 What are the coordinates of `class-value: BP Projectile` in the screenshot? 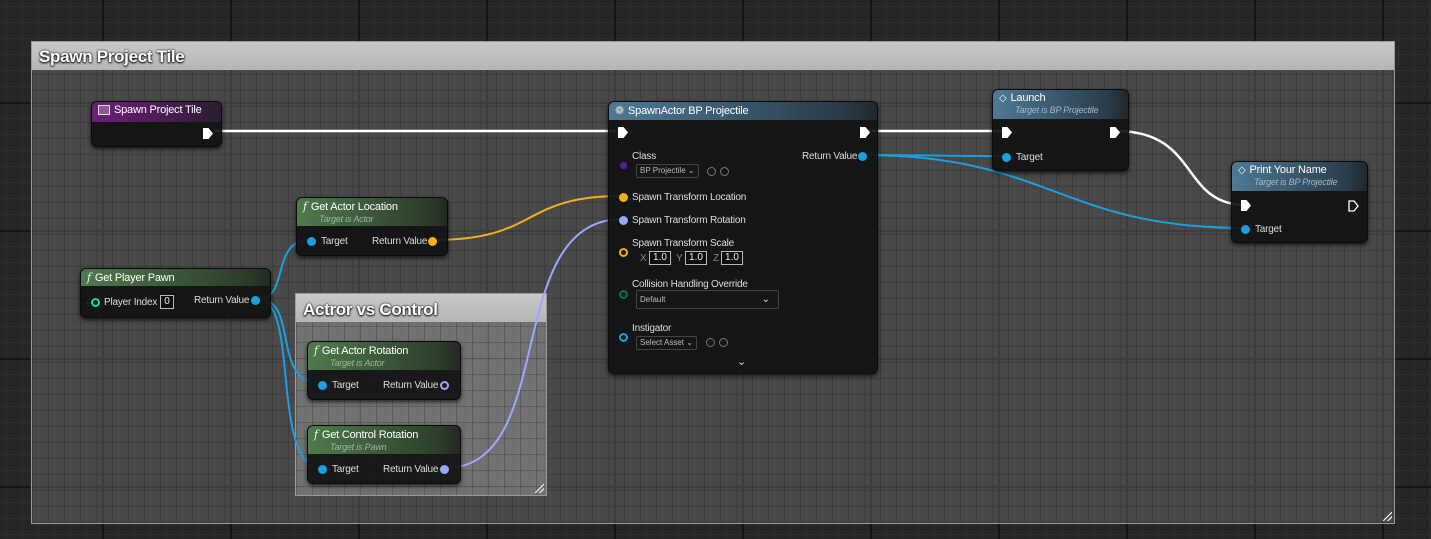 It's located at (663, 170).